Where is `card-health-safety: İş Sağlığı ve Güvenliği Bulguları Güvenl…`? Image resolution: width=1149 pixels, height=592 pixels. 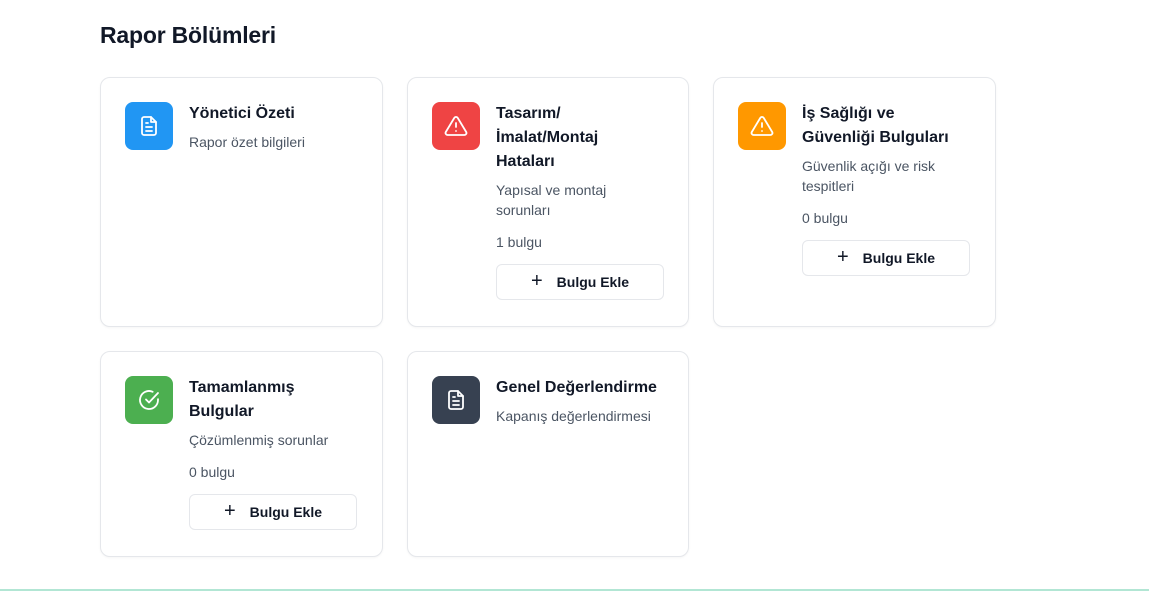
card-health-safety: İş Sağlığı ve Güvenliği Bulguları Güvenl… is located at coordinates (854, 202).